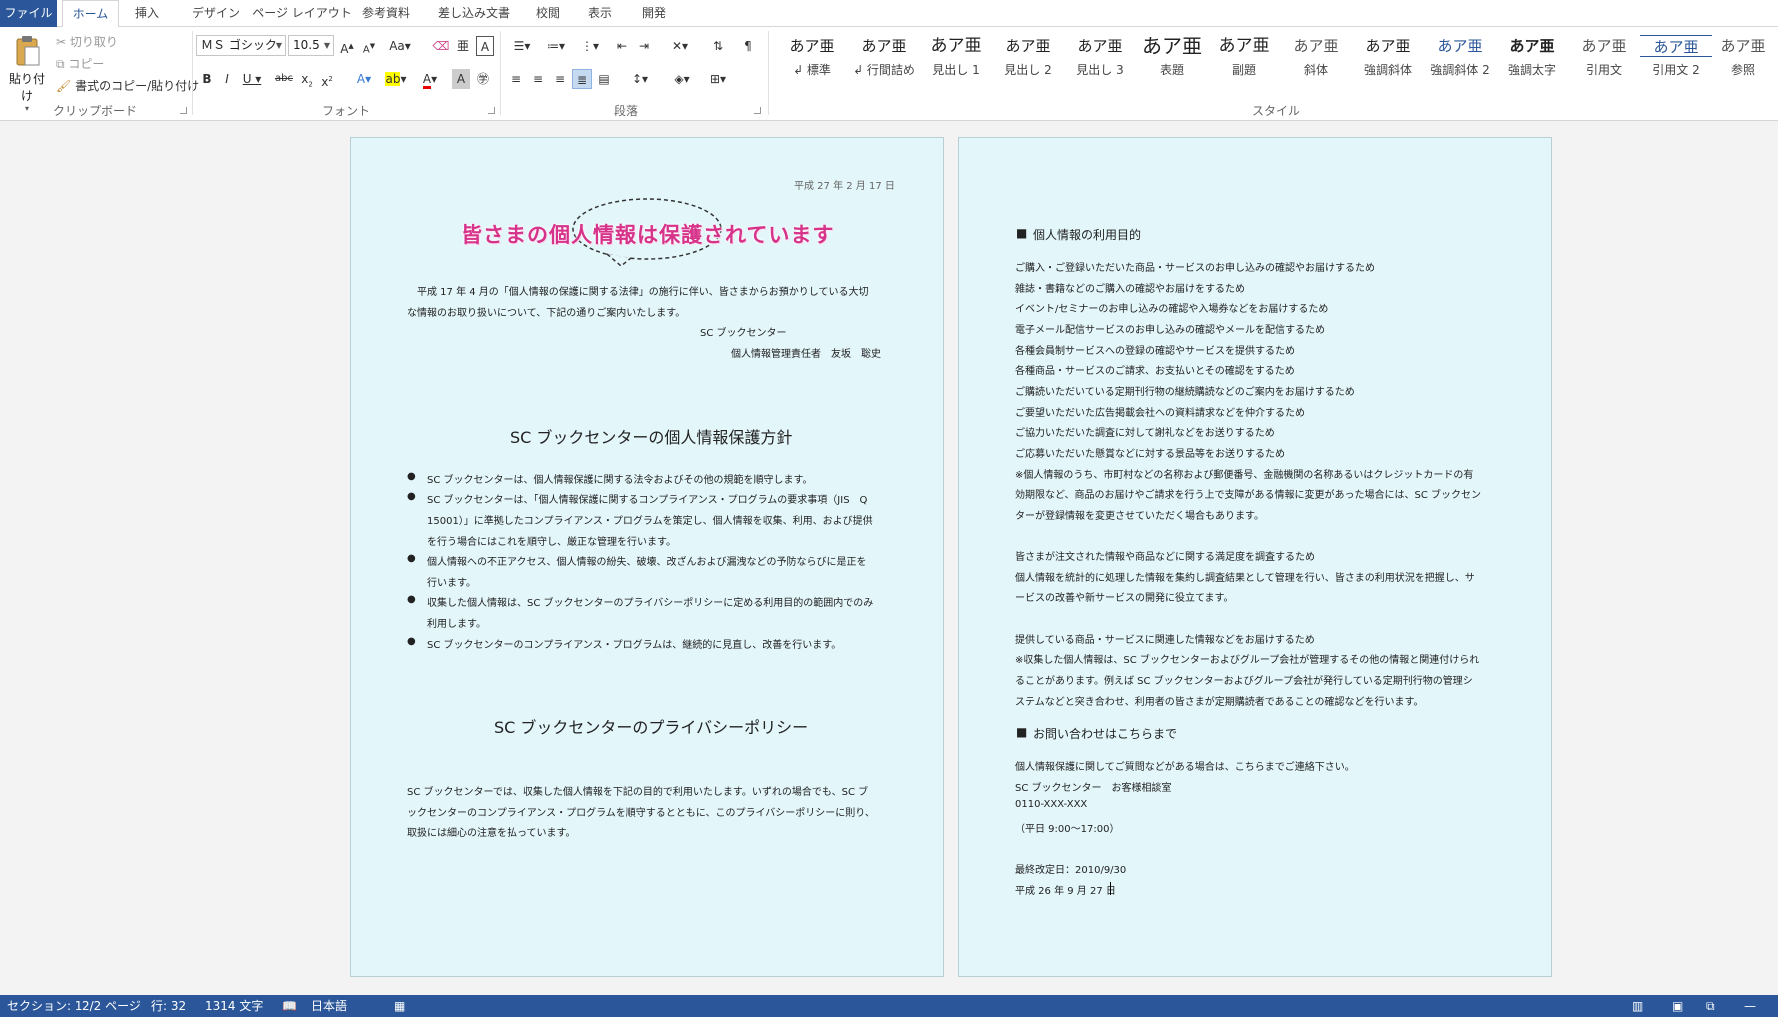 This screenshot has width=1778, height=1017. What do you see at coordinates (399, 1006) in the screenshot?
I see `macro-icon: ▦` at bounding box center [399, 1006].